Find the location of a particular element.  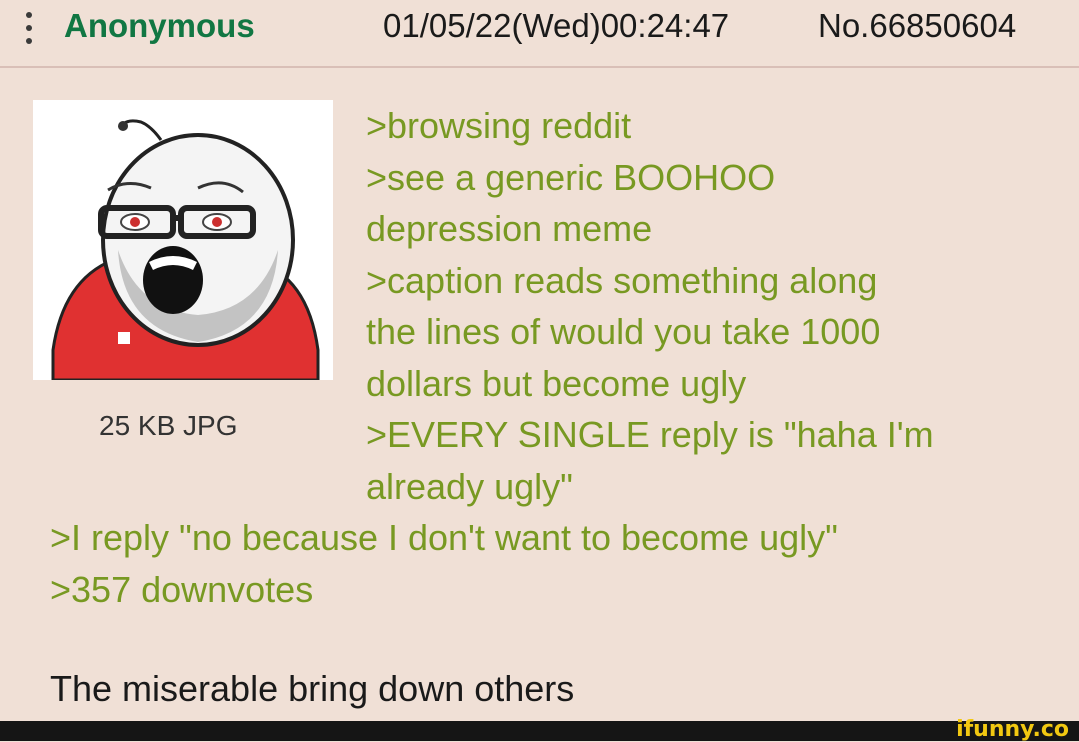

soyjak-image is located at coordinates (185, 250).